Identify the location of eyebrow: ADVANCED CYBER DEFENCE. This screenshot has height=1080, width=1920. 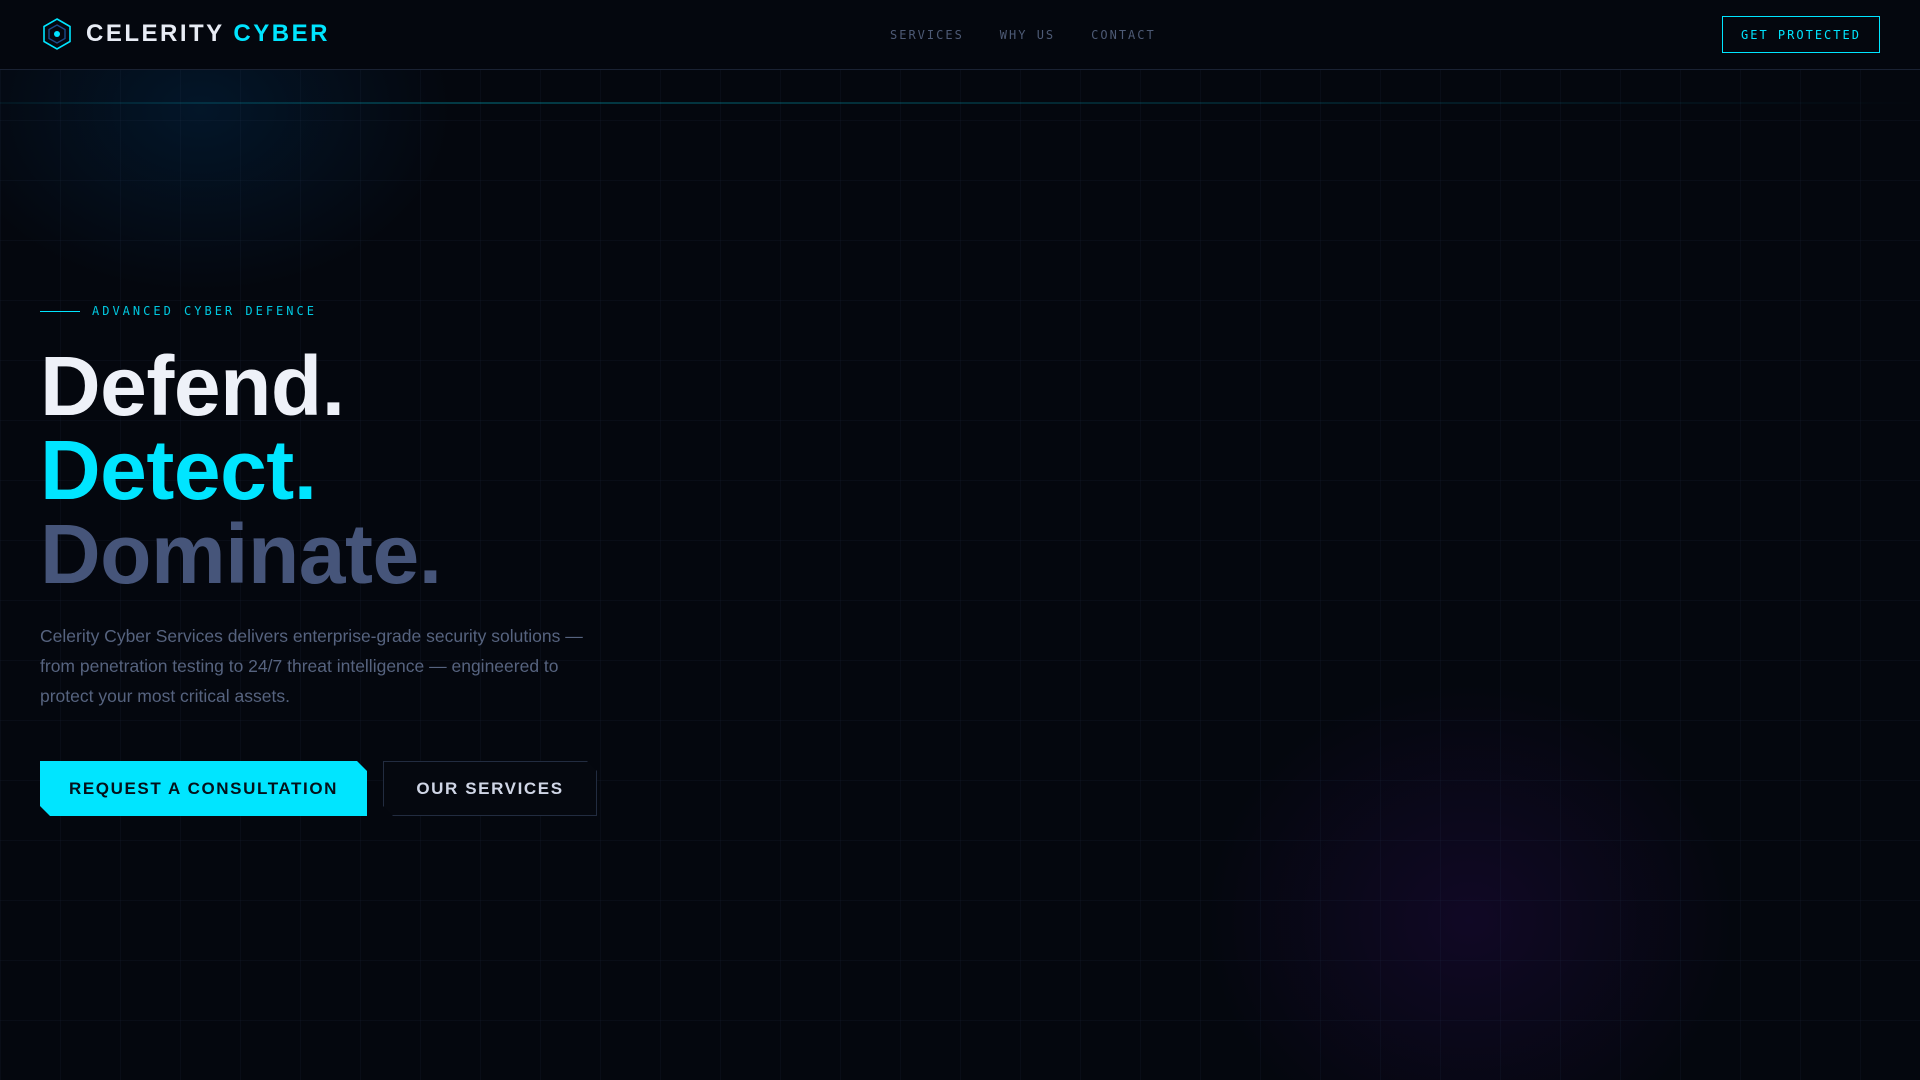
(178, 311).